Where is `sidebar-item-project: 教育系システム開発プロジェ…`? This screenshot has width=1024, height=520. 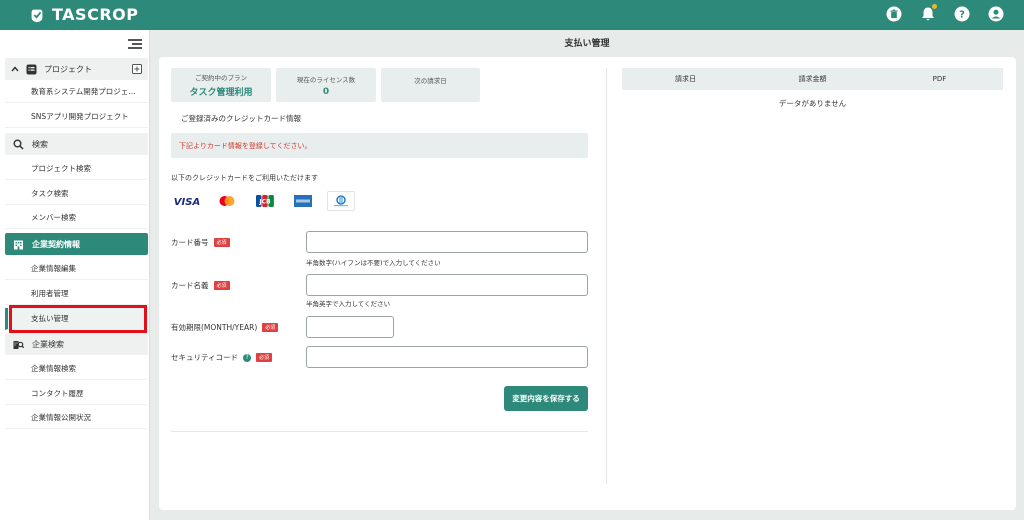 sidebar-item-project: 教育系システム開発プロジェ… is located at coordinates (76, 92).